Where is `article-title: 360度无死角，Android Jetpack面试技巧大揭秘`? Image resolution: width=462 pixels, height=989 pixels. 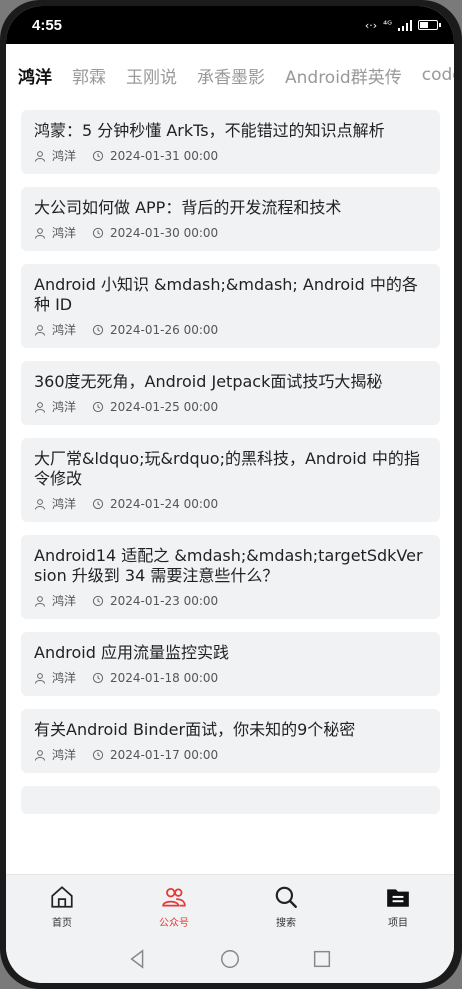
article-title: 360度无死角，Android Jetpack面试技巧大揭秘 is located at coordinates (208, 381).